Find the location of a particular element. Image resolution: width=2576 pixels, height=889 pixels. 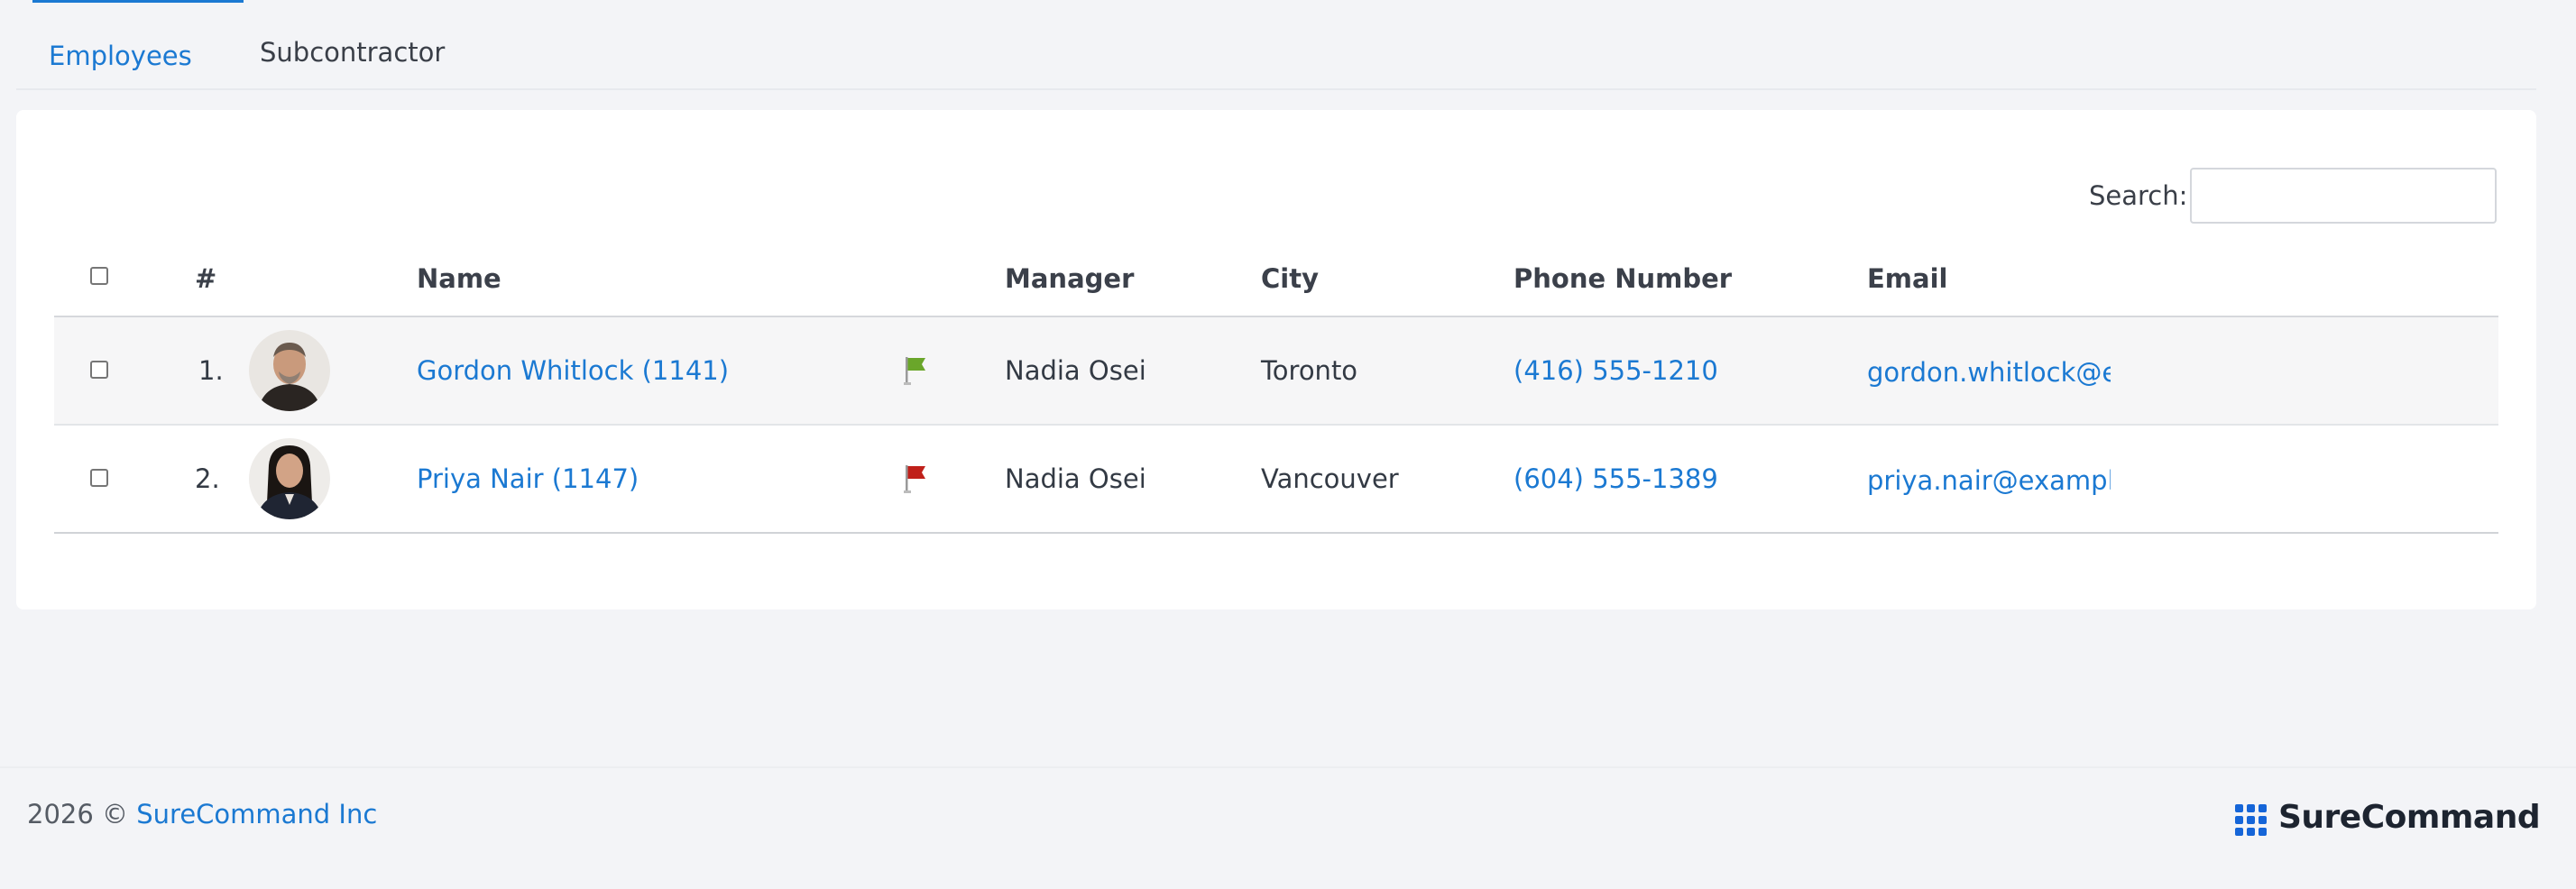

employee-name-link: Priya Nair (1147) is located at coordinates (528, 479).